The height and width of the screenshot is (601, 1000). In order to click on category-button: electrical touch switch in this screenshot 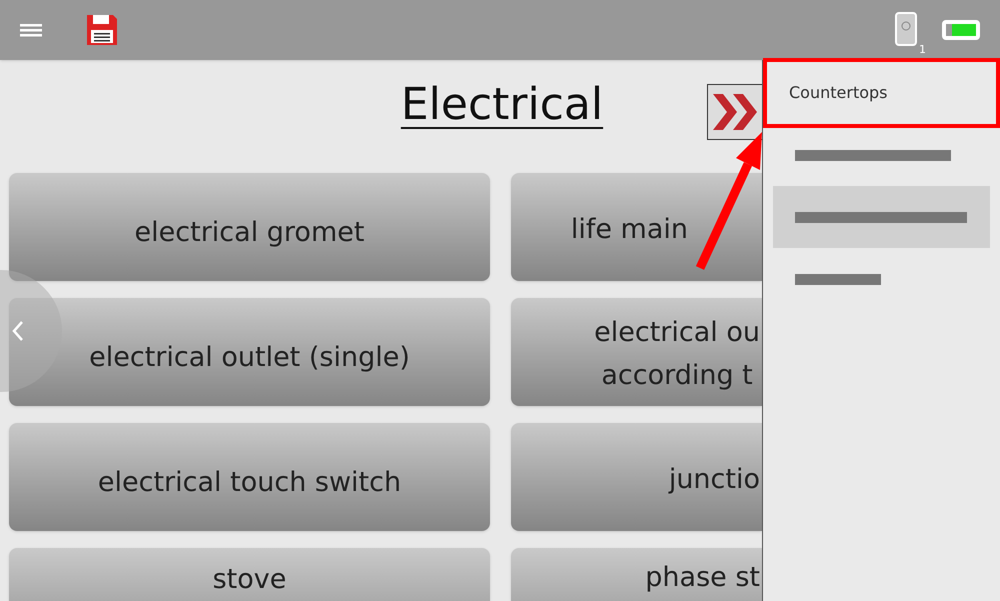, I will do `click(249, 477)`.